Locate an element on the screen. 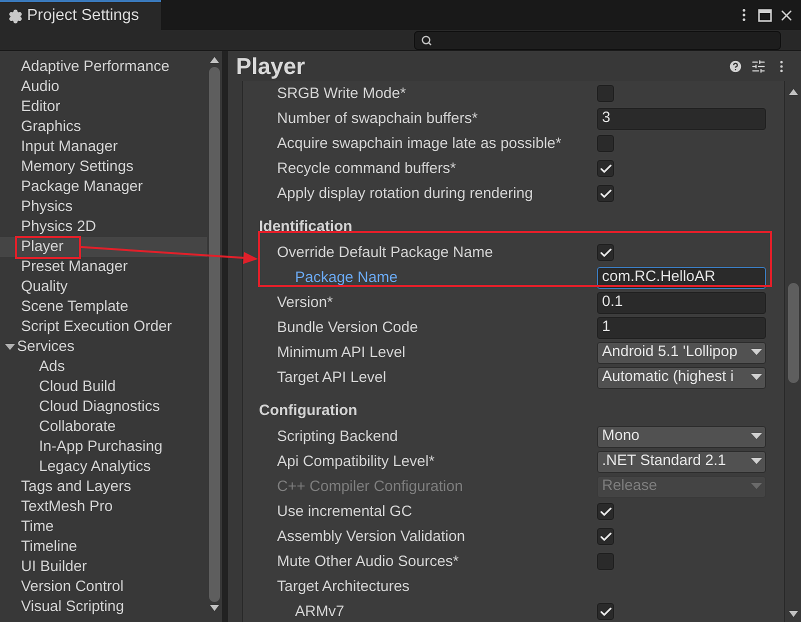 This screenshot has width=801, height=622. sidebar-item: Audio is located at coordinates (40, 87).